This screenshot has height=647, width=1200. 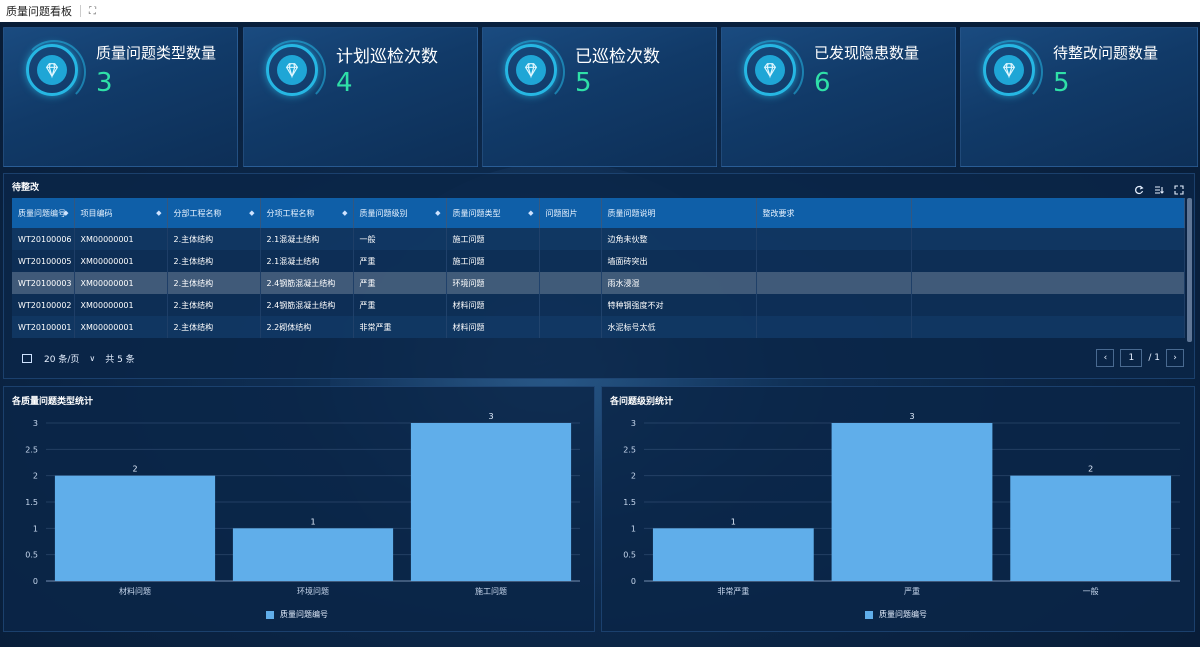 What do you see at coordinates (121, 213) in the screenshot?
I see `column-header: 项目编码 ◆` at bounding box center [121, 213].